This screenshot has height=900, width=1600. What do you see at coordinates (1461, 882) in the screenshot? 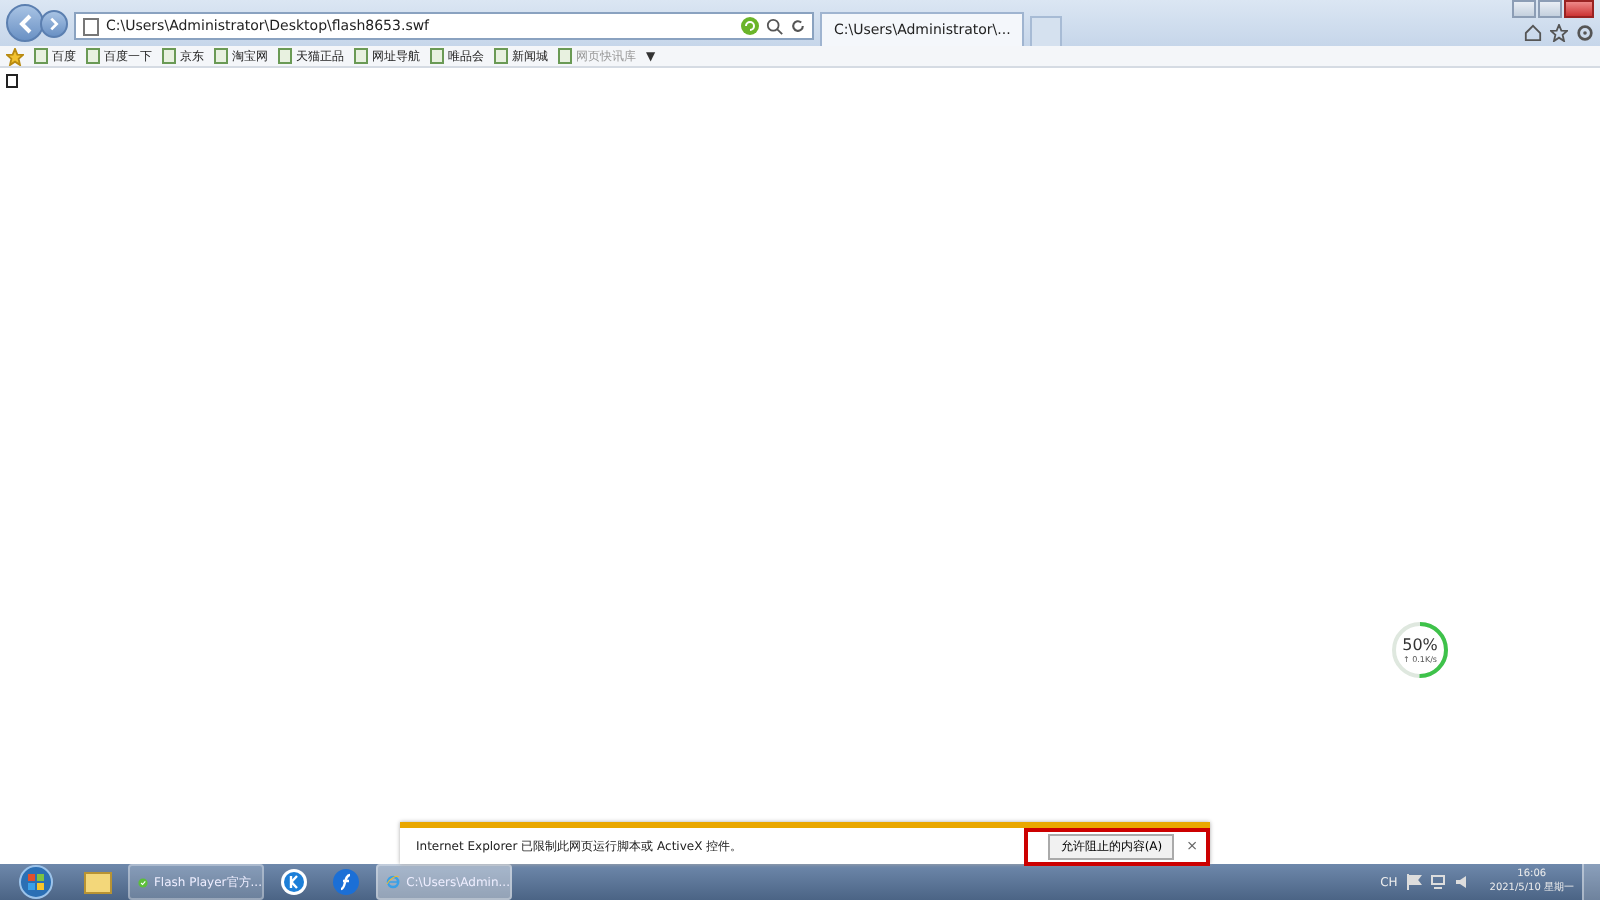
I see `speaker-icon` at bounding box center [1461, 882].